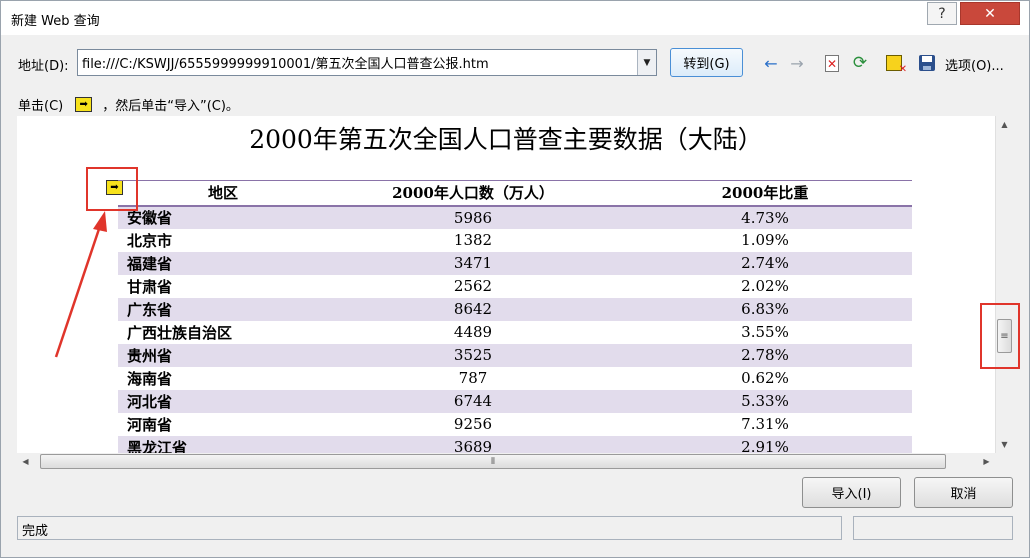 The width and height of the screenshot is (1030, 558). I want to click on stop-button, so click(832, 63).